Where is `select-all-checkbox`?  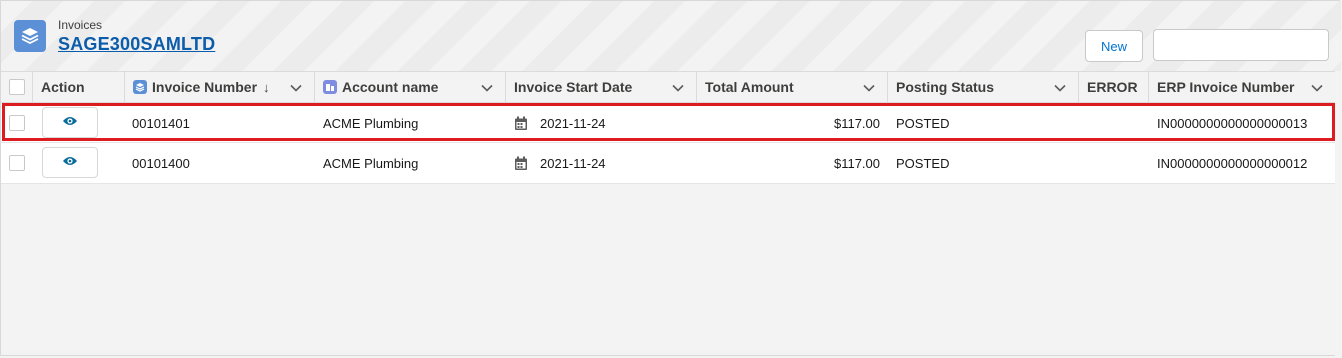 select-all-checkbox is located at coordinates (16, 87).